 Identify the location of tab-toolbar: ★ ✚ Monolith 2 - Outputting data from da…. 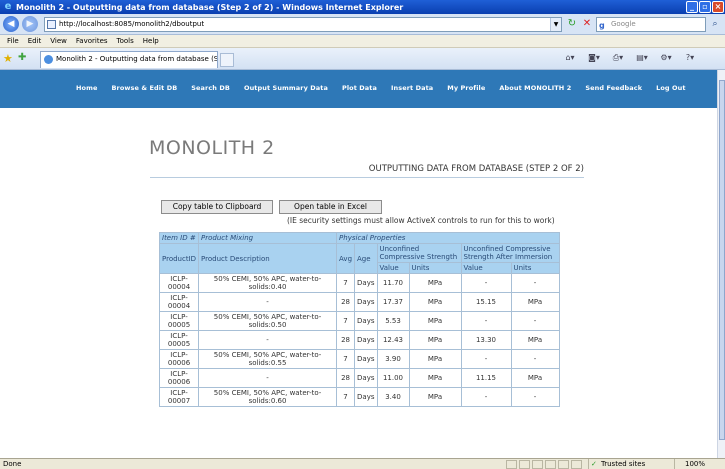
(362, 59).